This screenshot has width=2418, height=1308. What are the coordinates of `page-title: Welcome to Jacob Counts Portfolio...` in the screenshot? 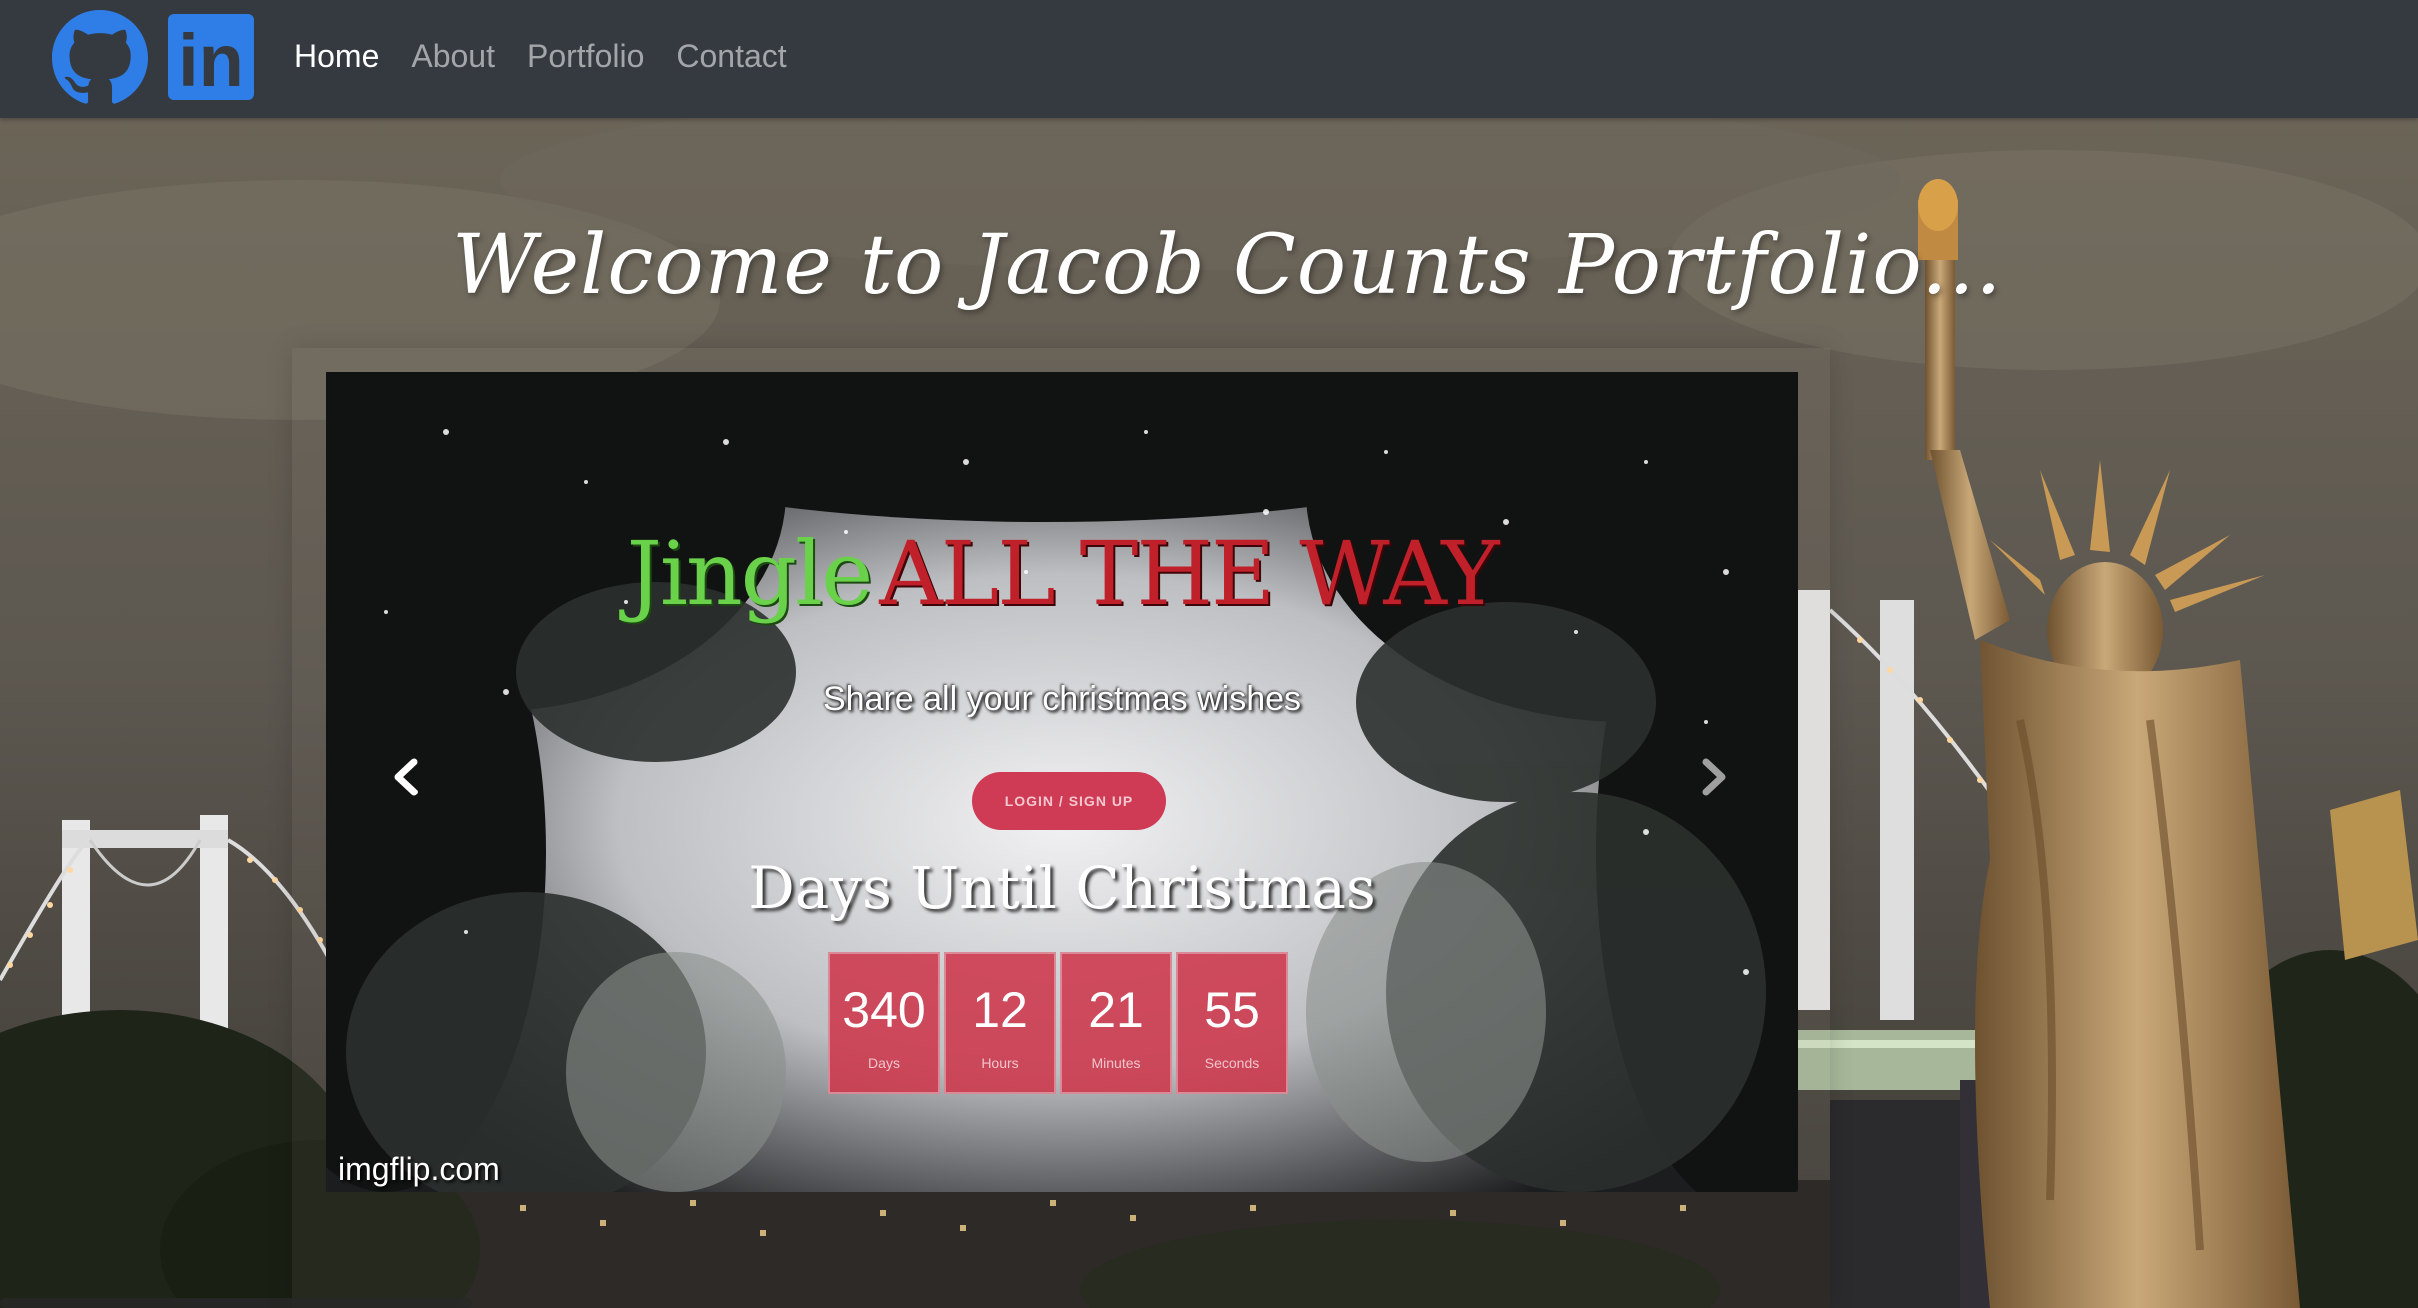 It's located at (1227, 265).